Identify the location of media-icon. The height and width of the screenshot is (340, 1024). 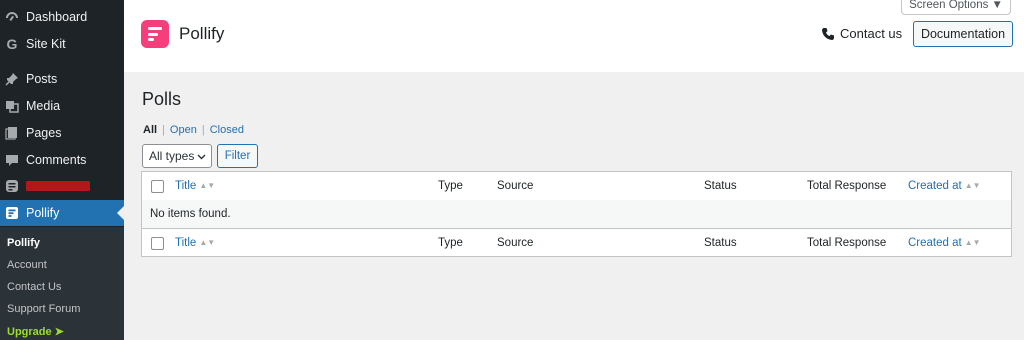
(12, 106).